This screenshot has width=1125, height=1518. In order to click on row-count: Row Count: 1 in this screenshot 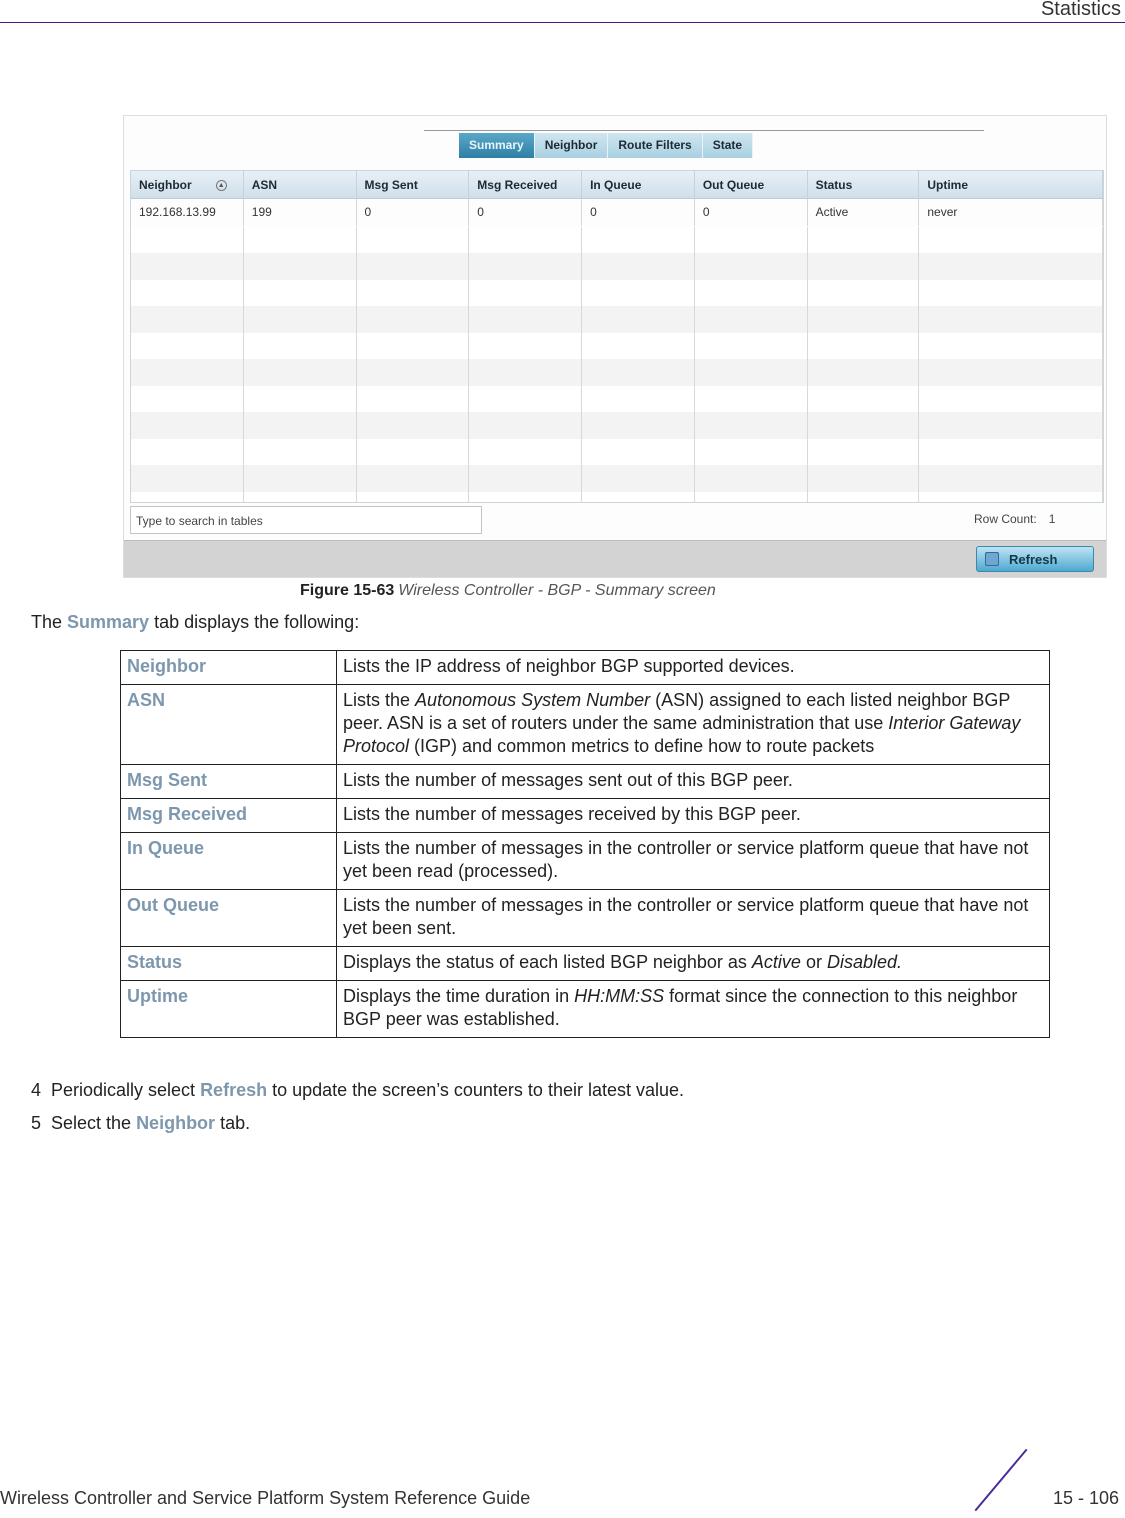, I will do `click(1014, 519)`.